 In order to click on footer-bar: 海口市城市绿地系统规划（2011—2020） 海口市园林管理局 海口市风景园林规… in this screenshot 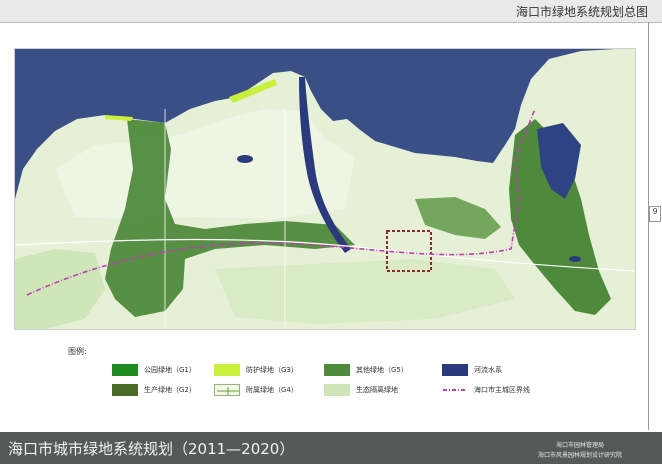, I will do `click(331, 448)`.